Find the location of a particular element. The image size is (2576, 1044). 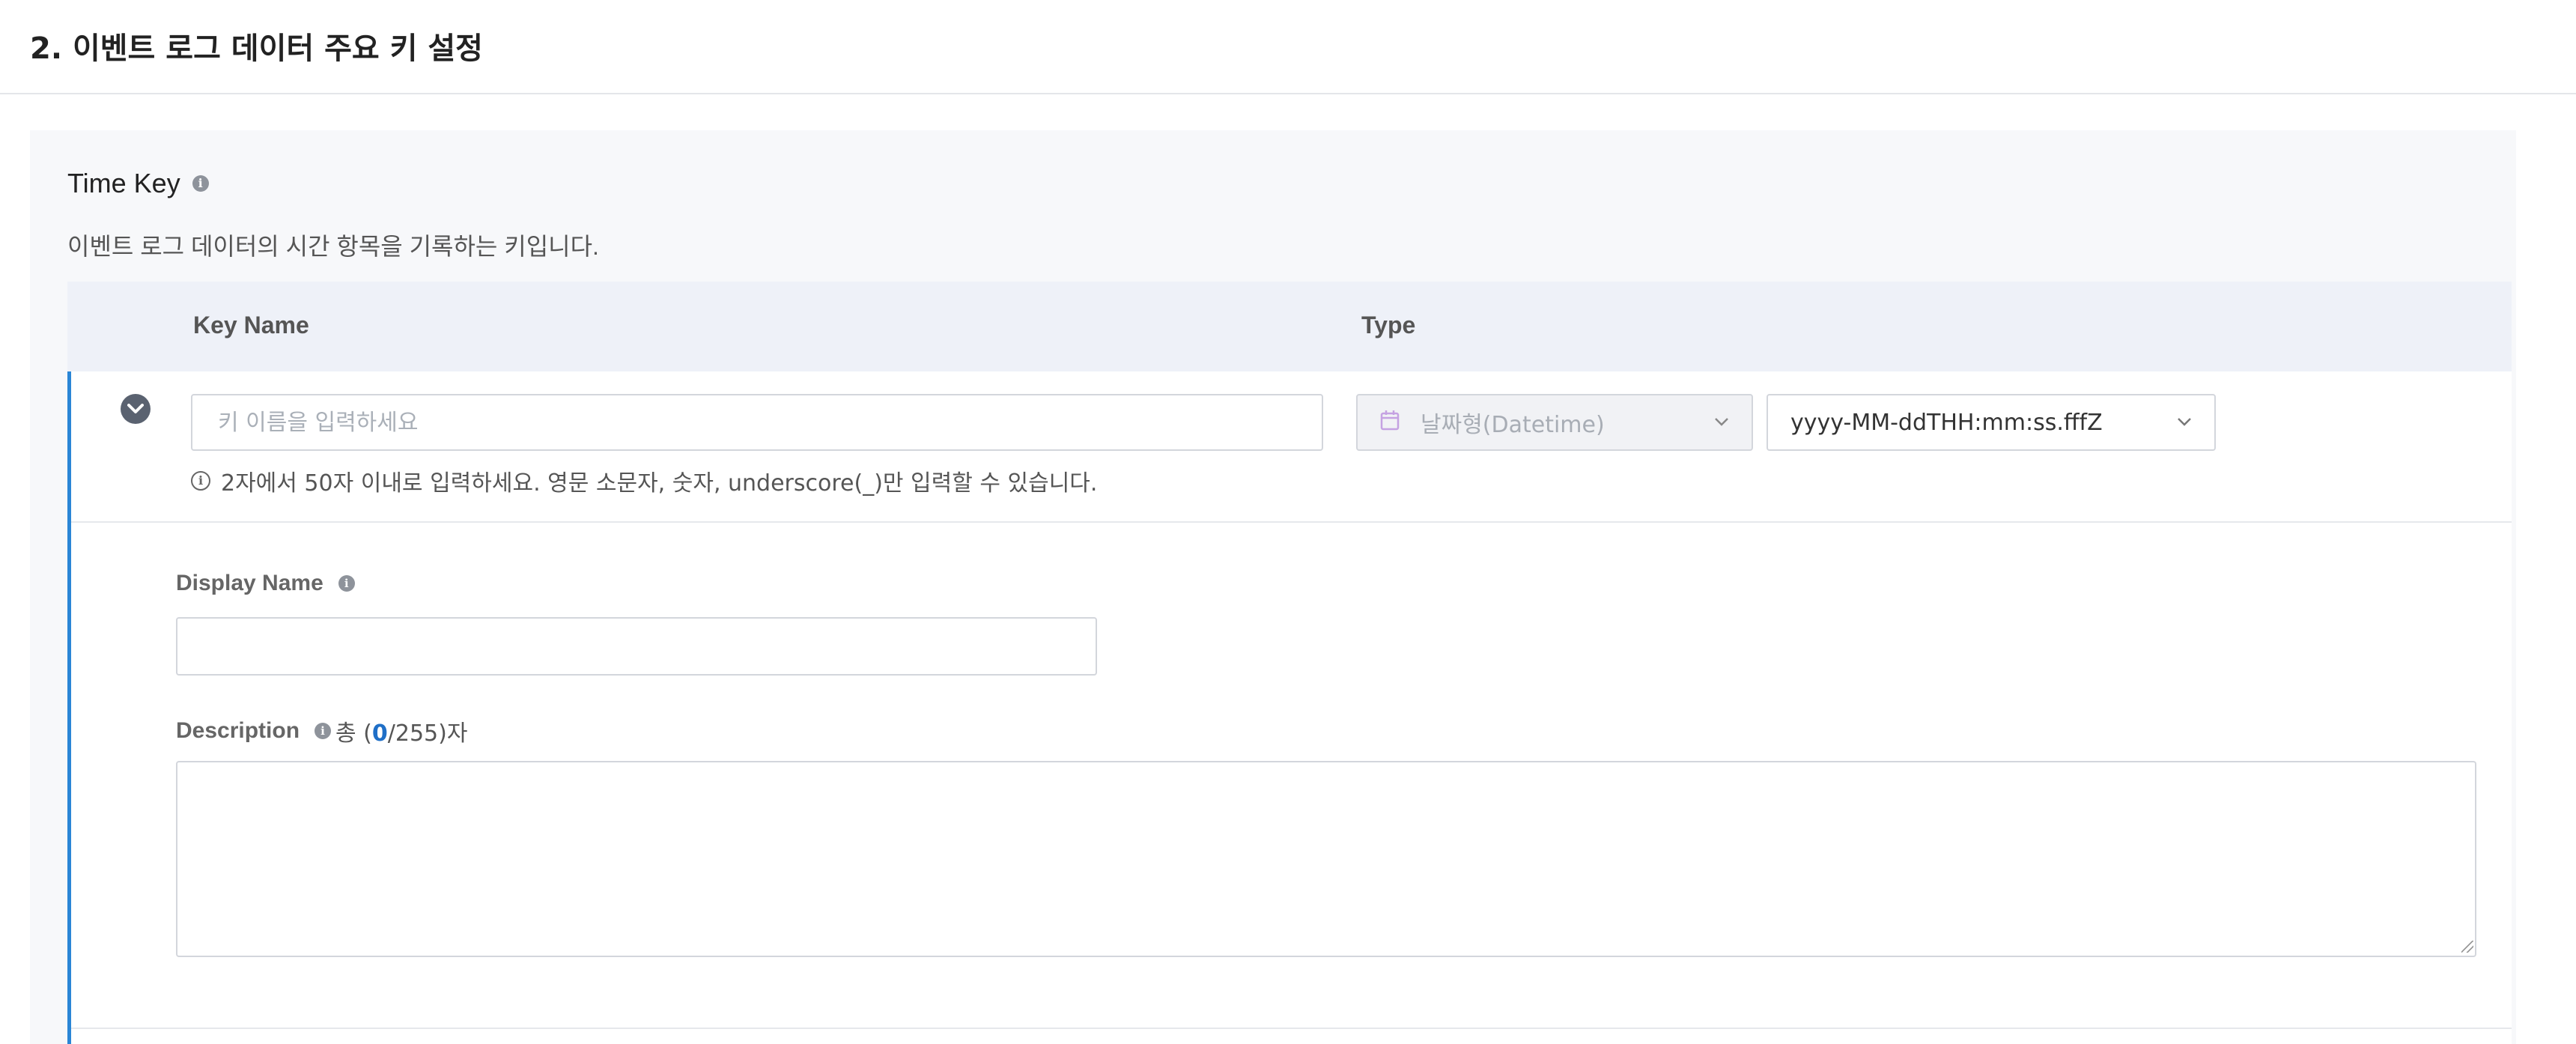

section-description: 이벤트 로그 데이터의 시간 항목을 기록하는 키입니다. is located at coordinates (333, 246).